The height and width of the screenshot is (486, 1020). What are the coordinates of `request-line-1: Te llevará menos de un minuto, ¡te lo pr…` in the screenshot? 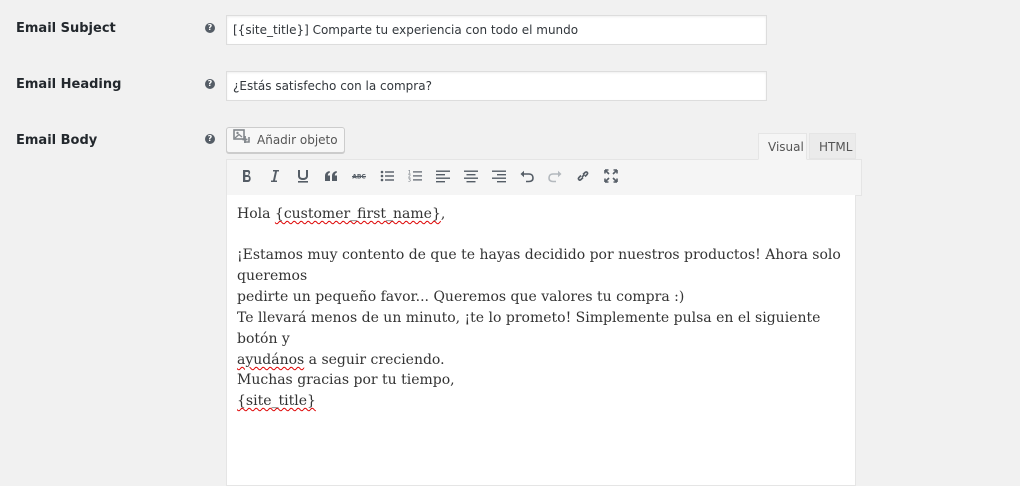 It's located at (529, 328).